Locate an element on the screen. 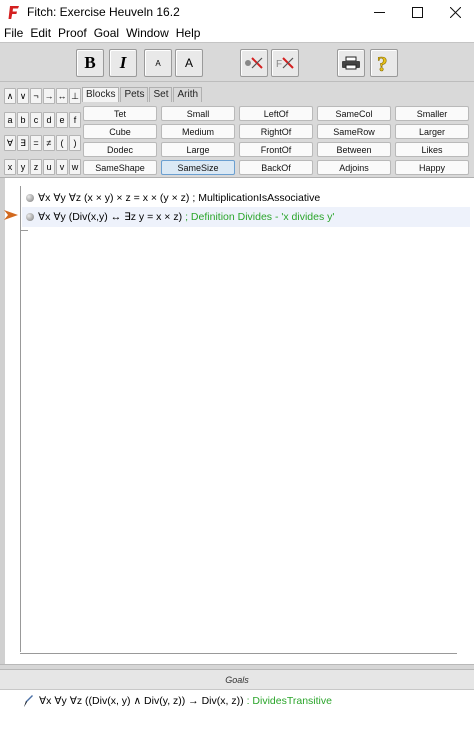 This screenshot has width=474, height=737. window-controls is located at coordinates (417, 12).